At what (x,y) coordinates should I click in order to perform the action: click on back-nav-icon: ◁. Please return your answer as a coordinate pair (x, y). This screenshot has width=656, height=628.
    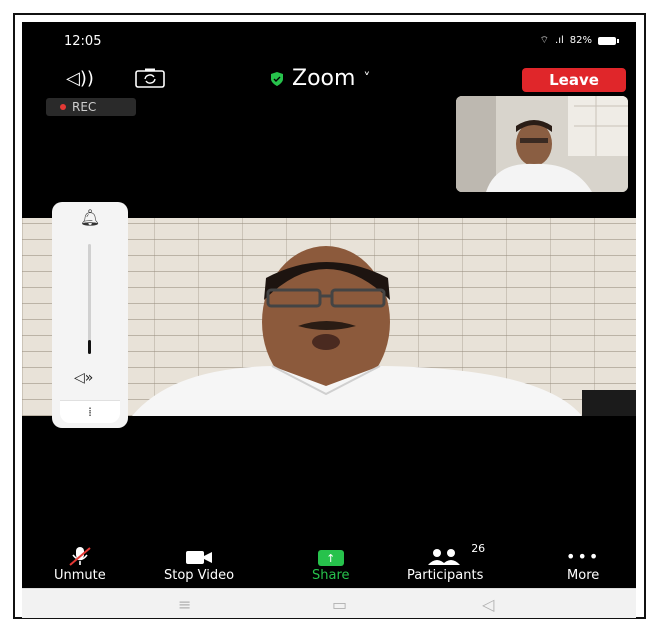
    Looking at the image, I should click on (488, 604).